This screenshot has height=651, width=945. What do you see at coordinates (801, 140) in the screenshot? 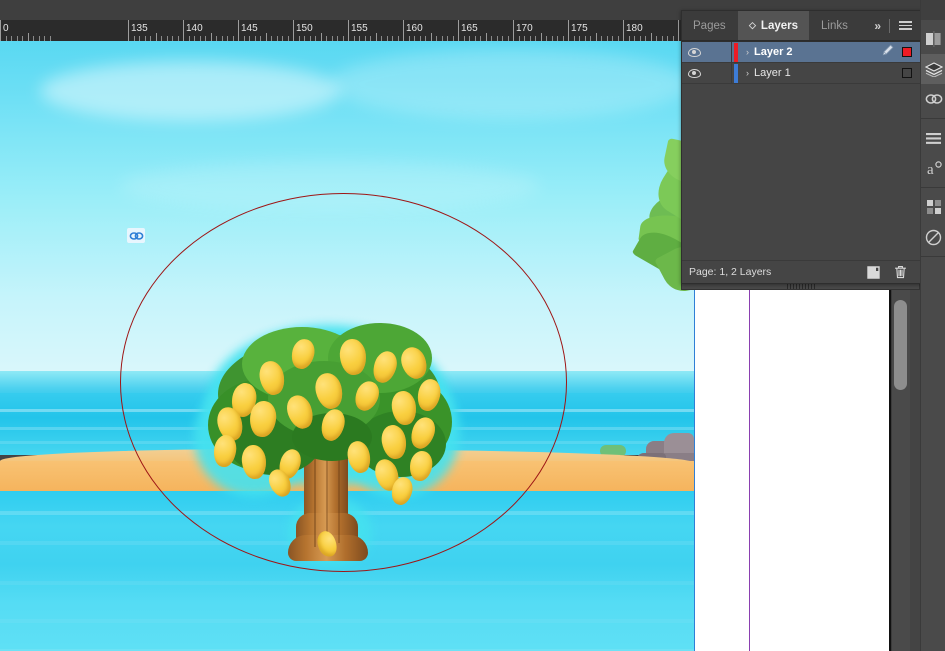
I see `layer-list: › Layer 2 › Layer 1` at bounding box center [801, 140].